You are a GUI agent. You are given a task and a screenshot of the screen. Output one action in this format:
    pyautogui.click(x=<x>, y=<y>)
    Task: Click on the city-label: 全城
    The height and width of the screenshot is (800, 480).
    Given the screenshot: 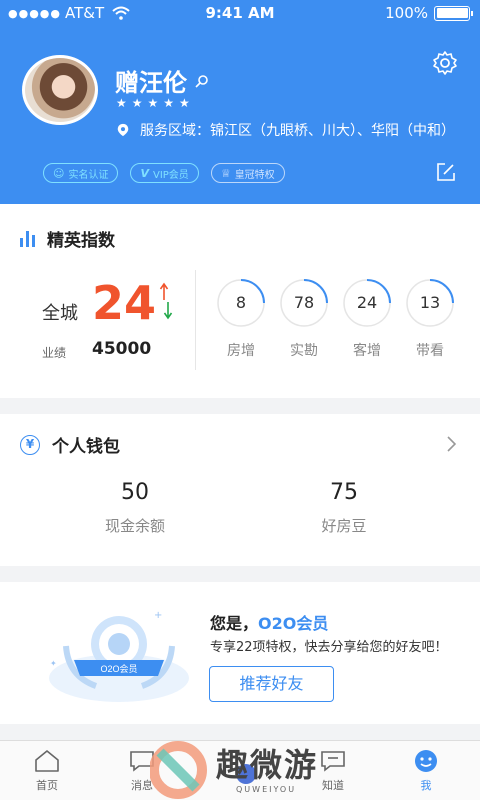 What is the action you would take?
    pyautogui.click(x=60, y=313)
    